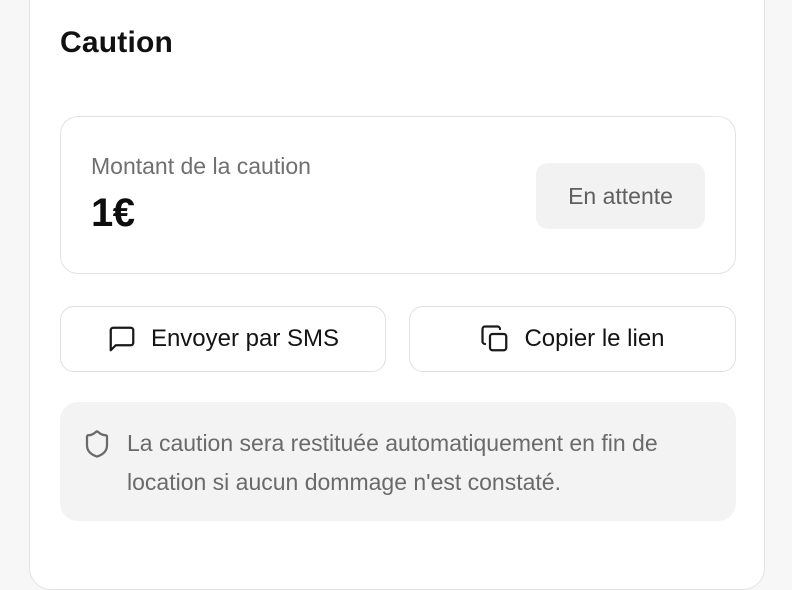 This screenshot has width=792, height=590. Describe the element at coordinates (201, 166) in the screenshot. I see `deposit-amount-label: Montant de la caution` at that location.